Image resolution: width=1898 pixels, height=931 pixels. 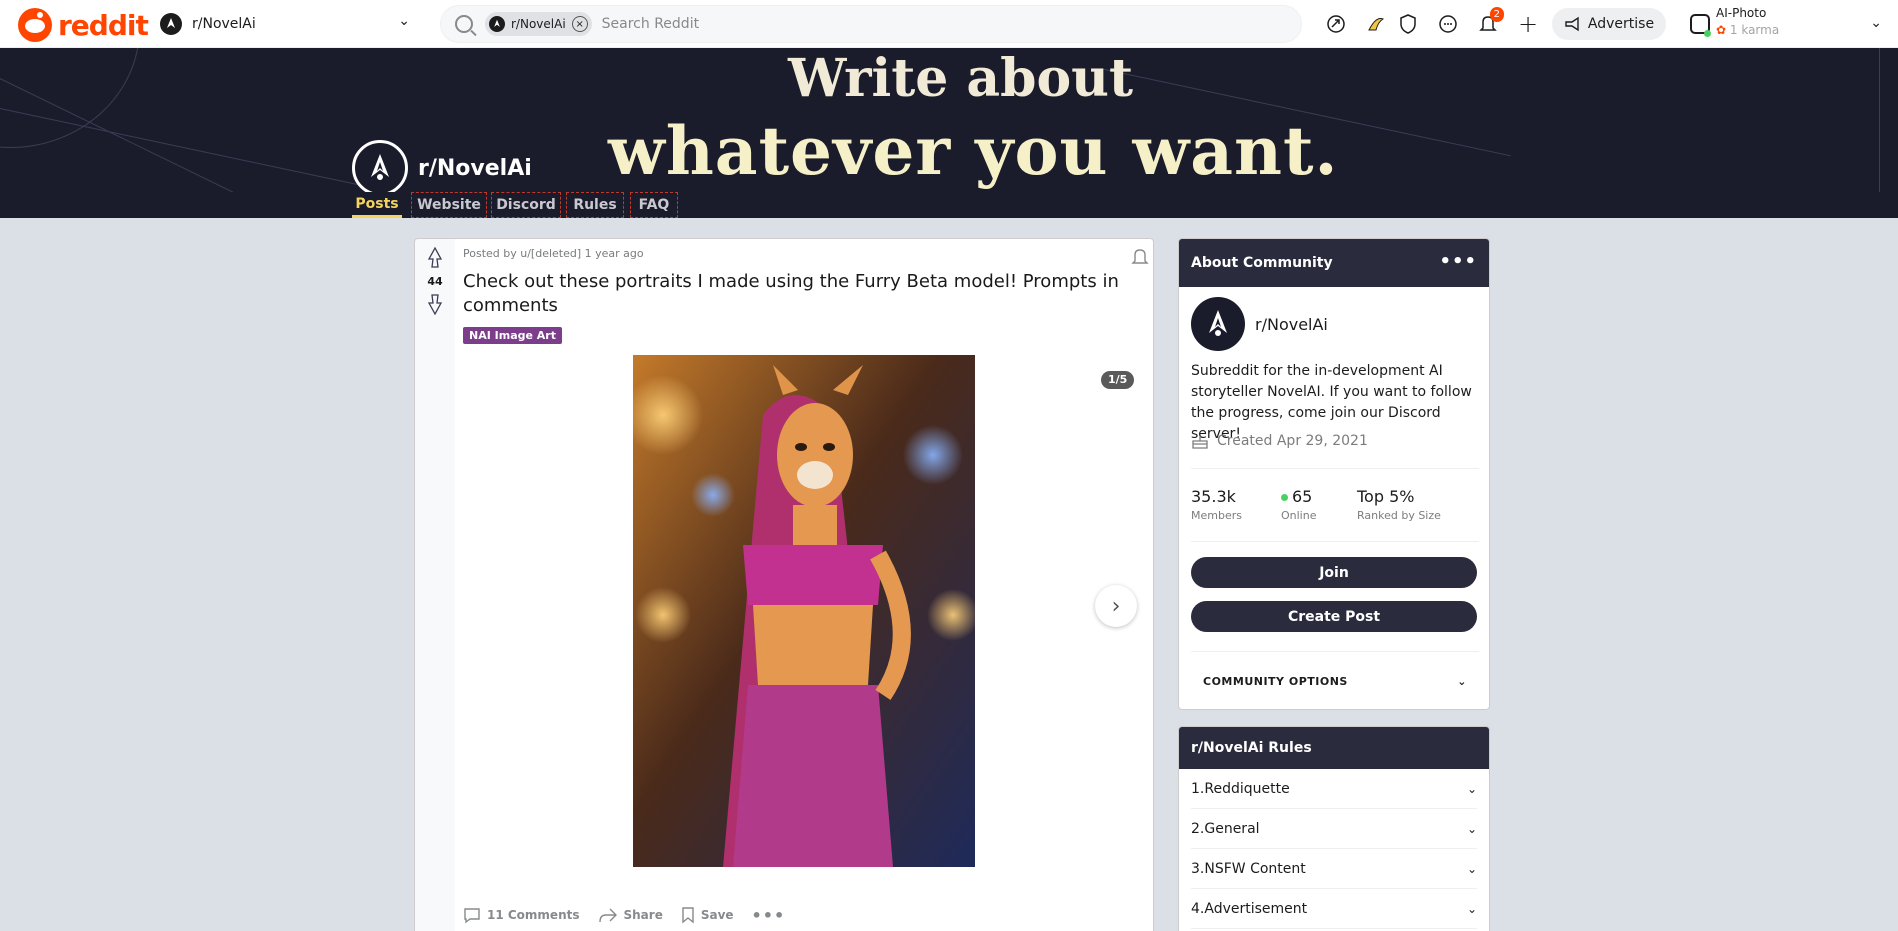 What do you see at coordinates (435, 281) in the screenshot?
I see `vote-score: 44` at bounding box center [435, 281].